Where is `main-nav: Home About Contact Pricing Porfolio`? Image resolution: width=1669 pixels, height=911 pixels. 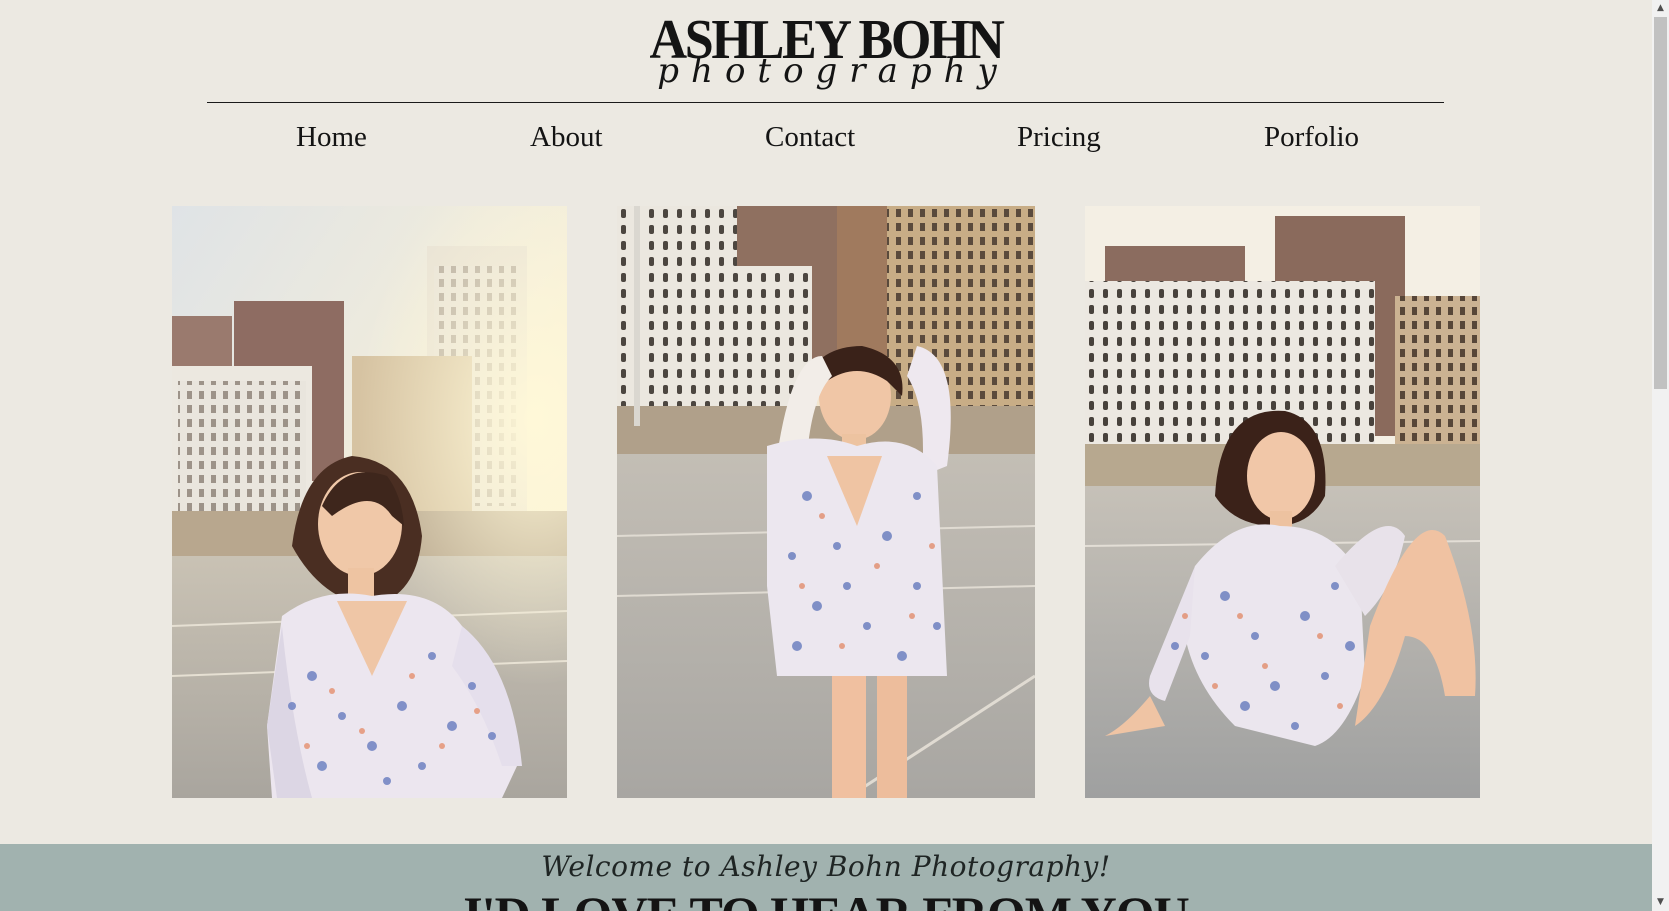
main-nav: Home About Contact Pricing Porfolio is located at coordinates (825, 138).